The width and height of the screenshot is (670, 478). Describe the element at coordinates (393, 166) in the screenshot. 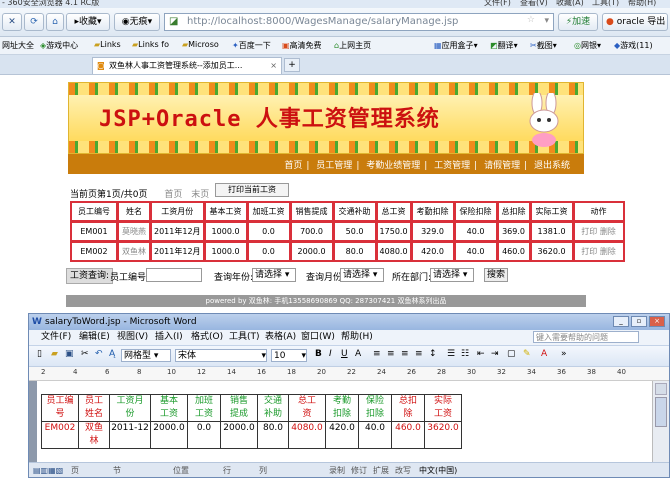

I see `nav-attendance: 考勤业绩管理` at that location.